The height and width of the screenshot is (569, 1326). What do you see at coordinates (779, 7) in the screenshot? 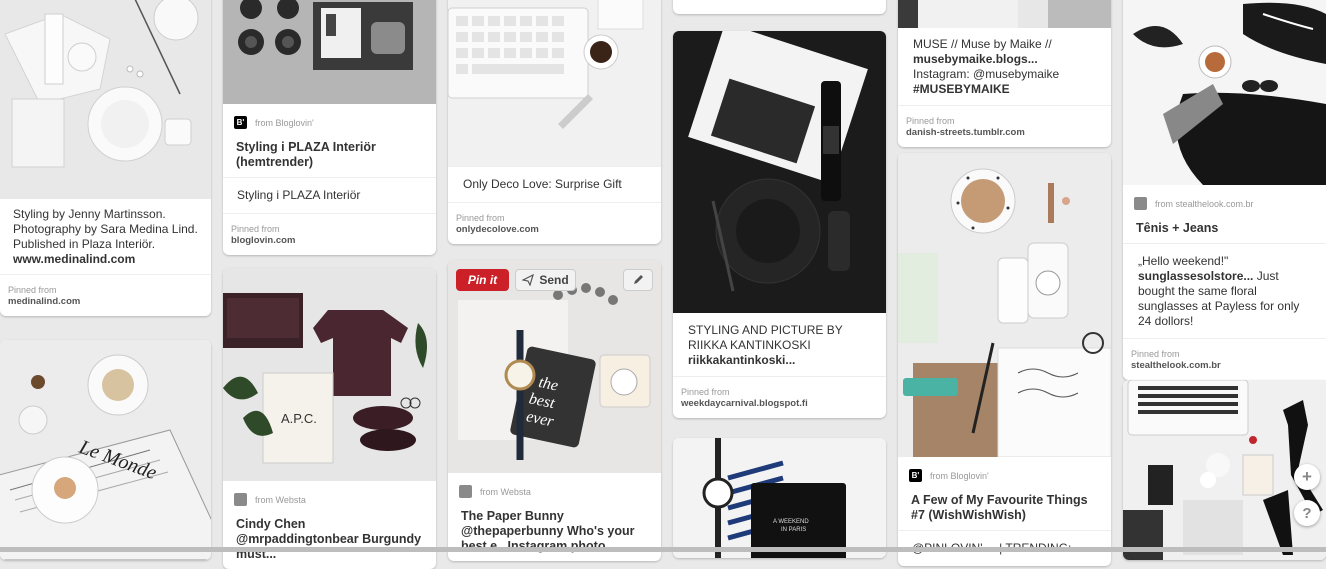
I see `pin-card` at bounding box center [779, 7].